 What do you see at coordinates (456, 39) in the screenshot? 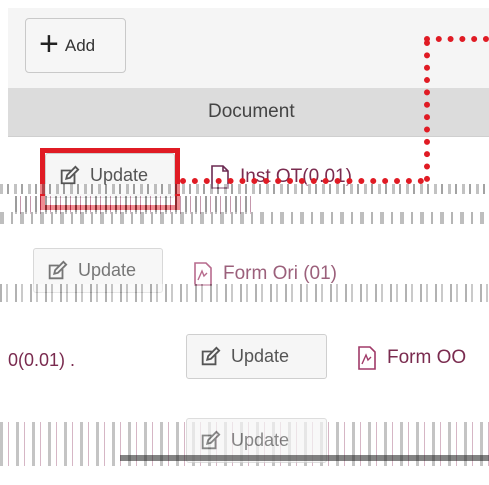
I see `connector-line-top` at bounding box center [456, 39].